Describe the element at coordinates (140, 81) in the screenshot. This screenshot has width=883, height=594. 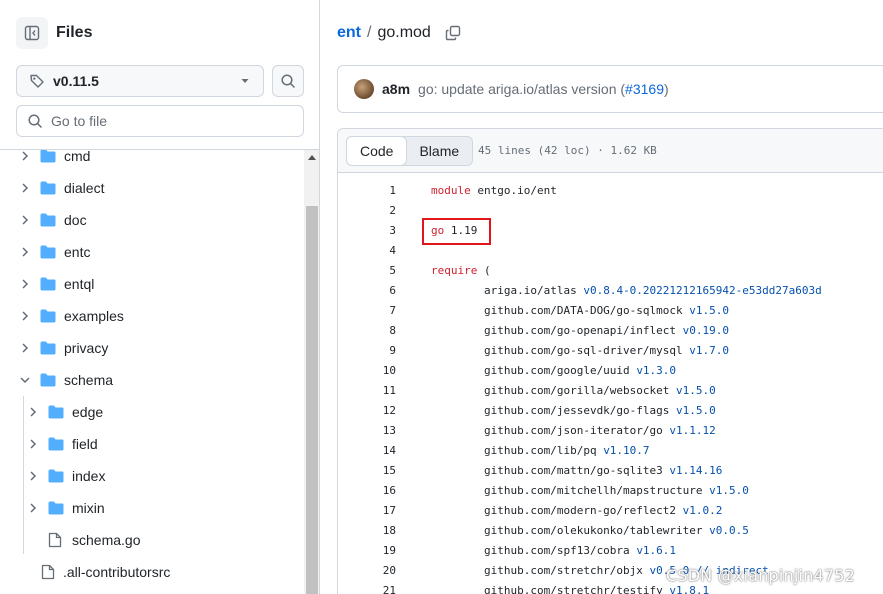
I see `branch-selector: v0.11.5` at that location.